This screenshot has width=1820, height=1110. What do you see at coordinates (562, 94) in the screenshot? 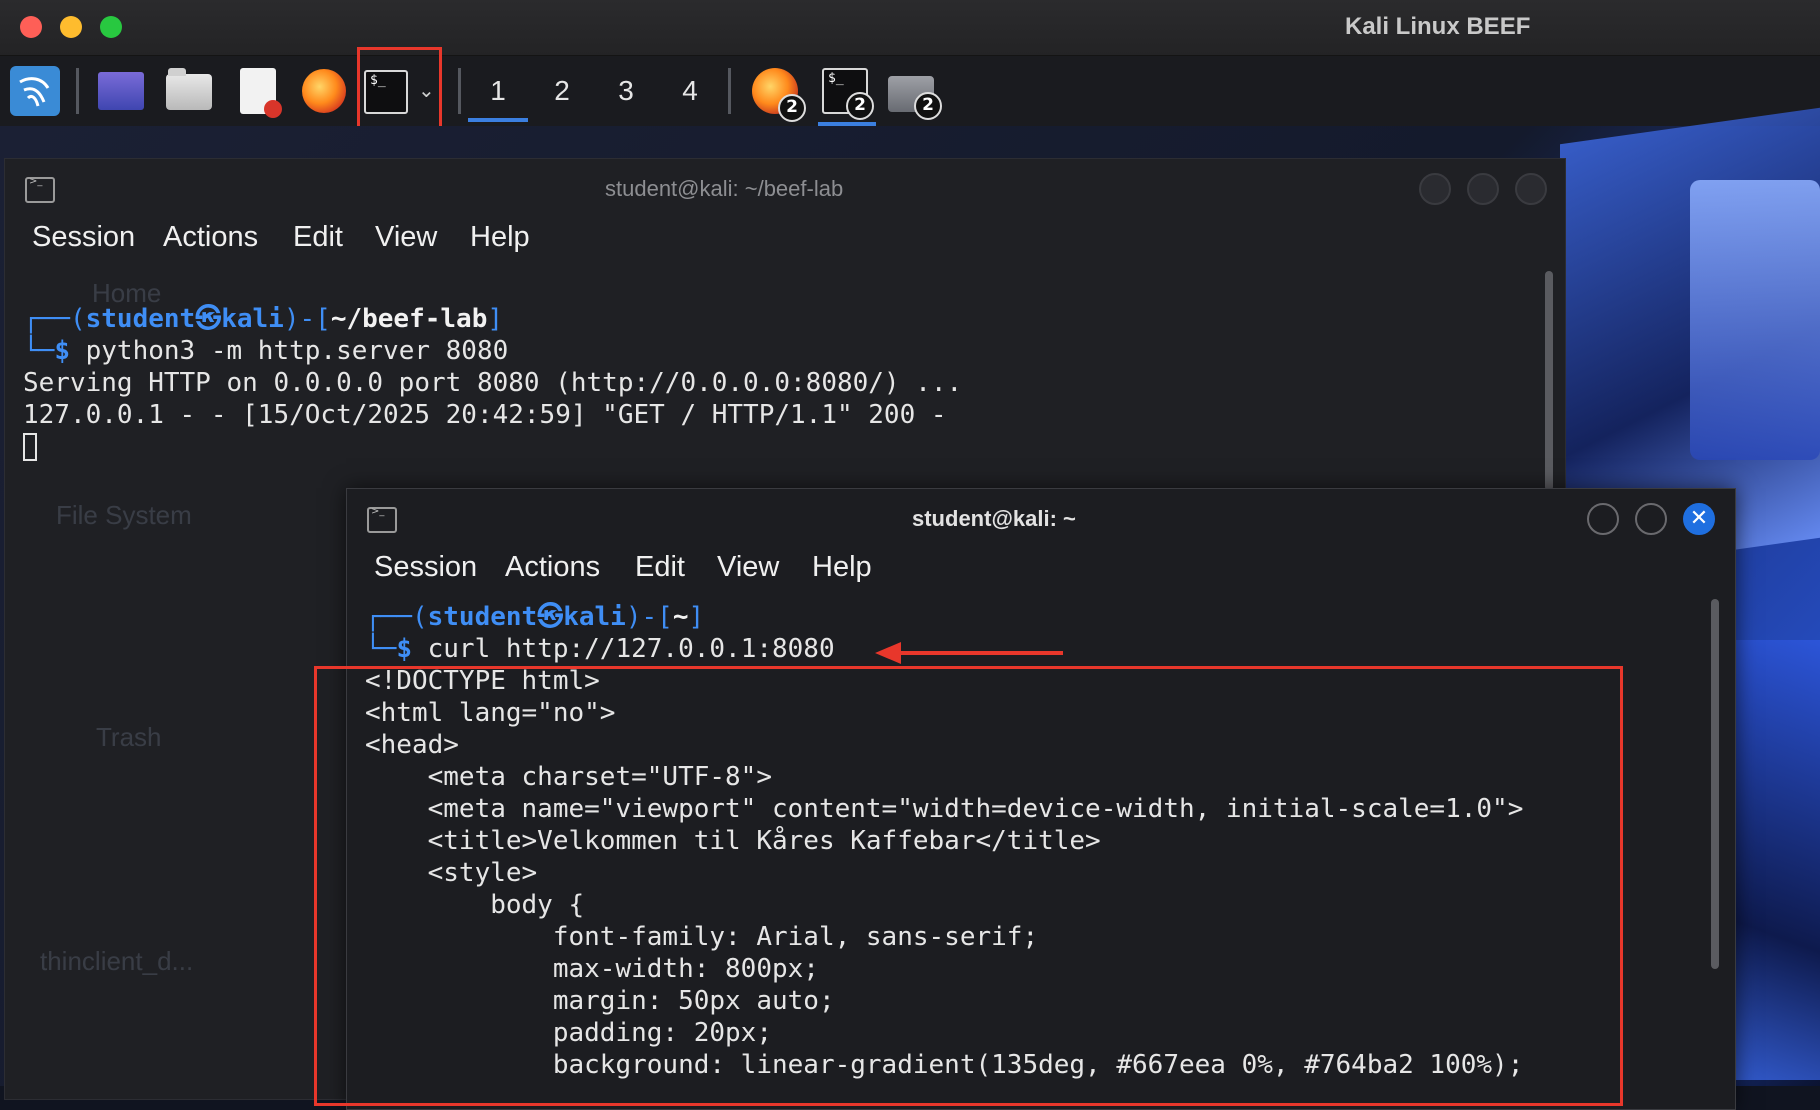
I see `workspace-2: 2` at bounding box center [562, 94].